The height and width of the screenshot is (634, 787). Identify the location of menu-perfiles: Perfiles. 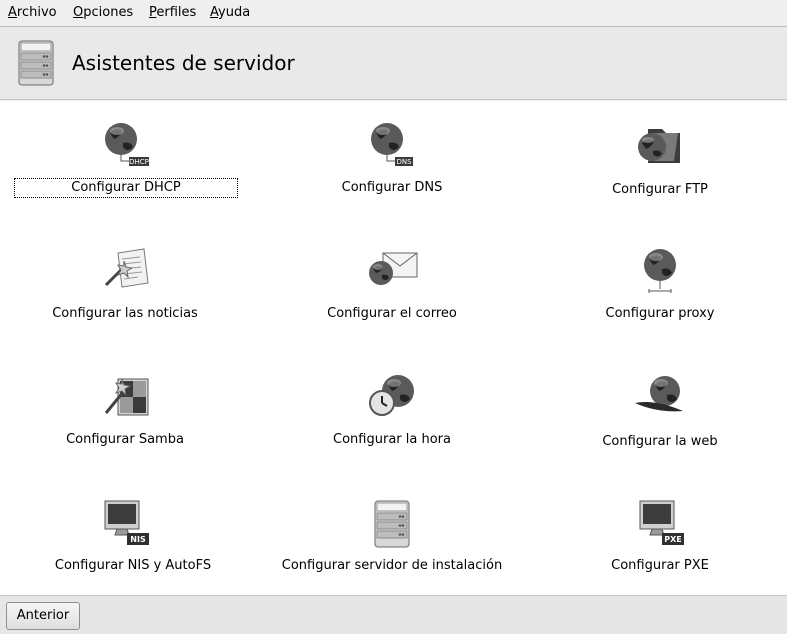
(172, 12).